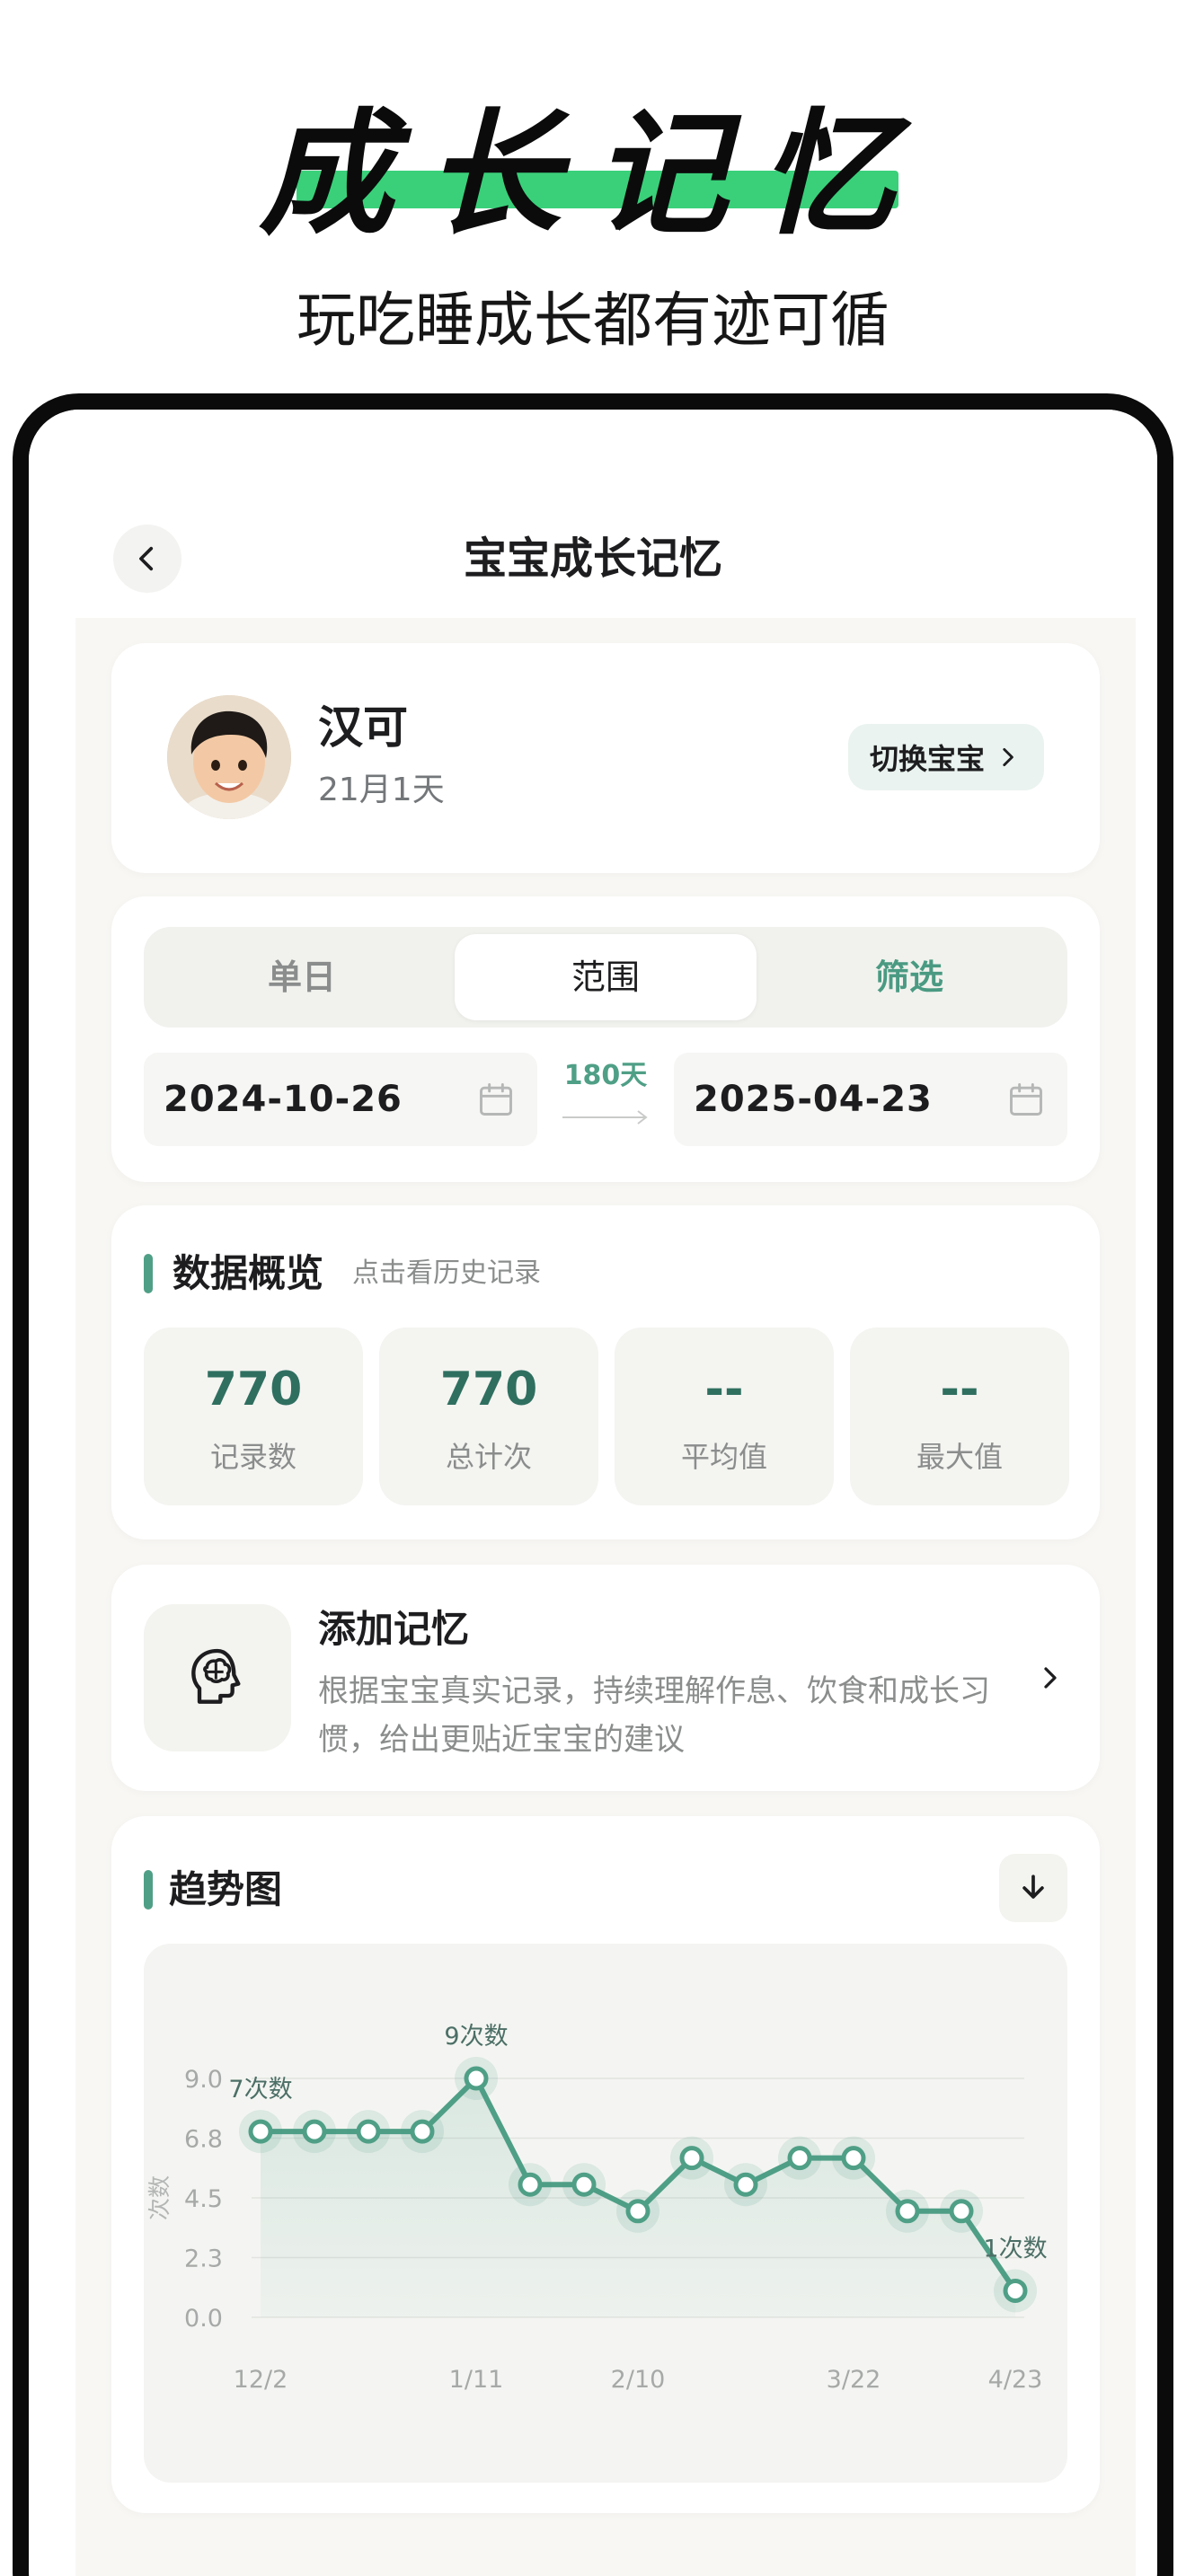 Image resolution: width=1186 pixels, height=2576 pixels. What do you see at coordinates (260, 2090) in the screenshot?
I see `data-label: 7次数` at bounding box center [260, 2090].